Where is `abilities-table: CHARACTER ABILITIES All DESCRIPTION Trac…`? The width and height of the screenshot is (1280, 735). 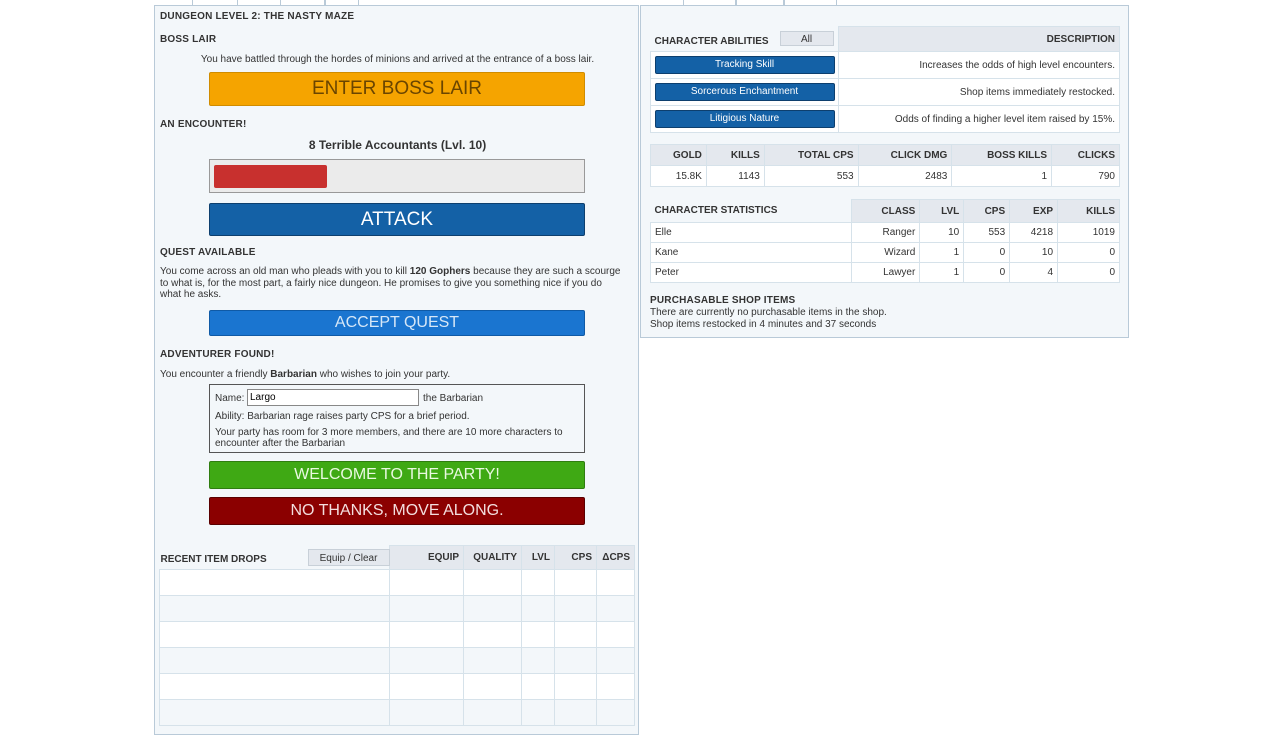 abilities-table: CHARACTER ABILITIES All DESCRIPTION Trac… is located at coordinates (885, 79).